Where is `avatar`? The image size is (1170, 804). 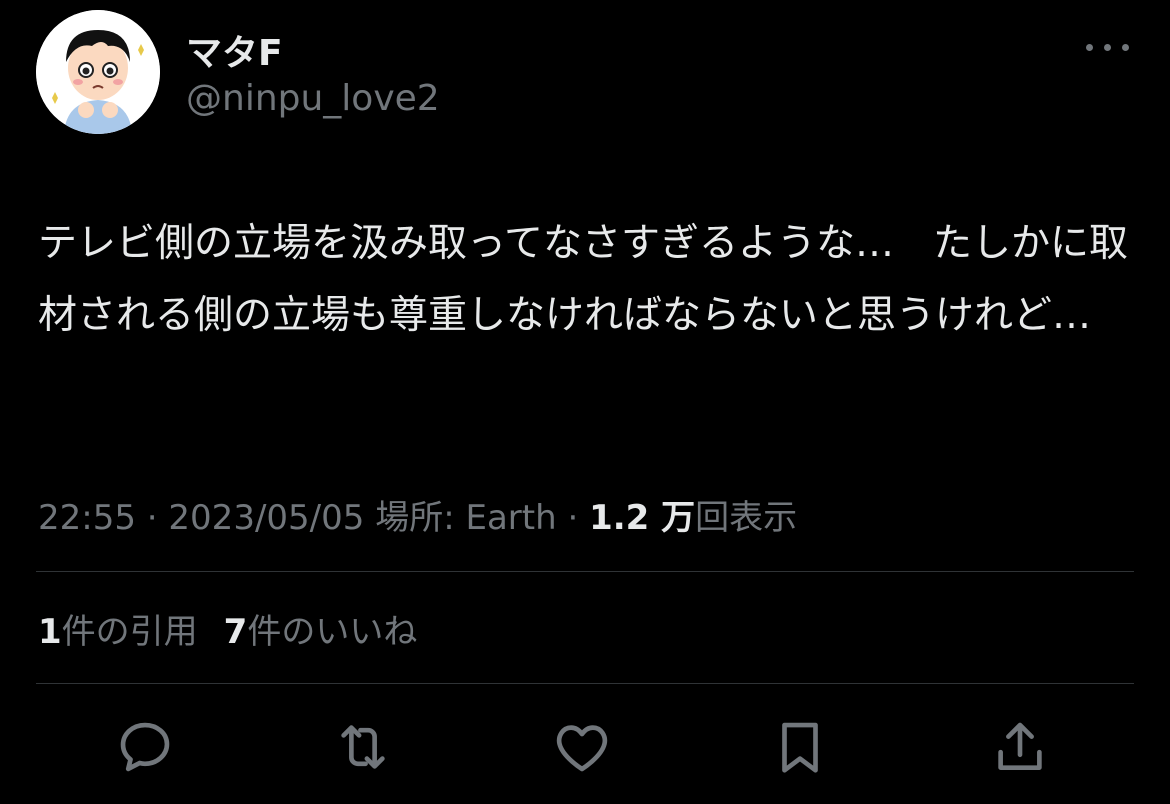 avatar is located at coordinates (98, 72).